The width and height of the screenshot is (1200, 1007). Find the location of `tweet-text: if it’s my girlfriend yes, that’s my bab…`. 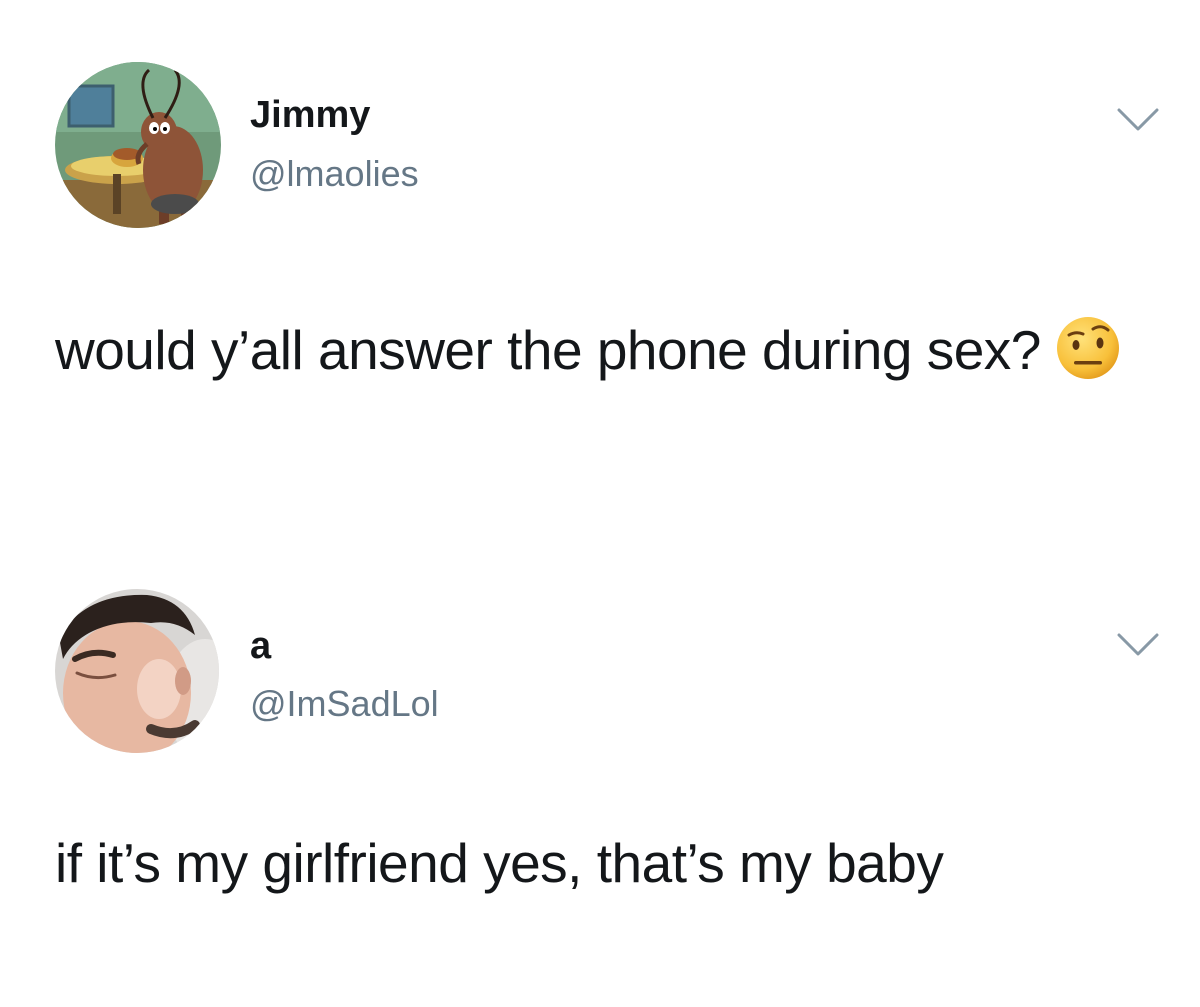

tweet-text: if it’s my girlfriend yes, that’s my bab… is located at coordinates (499, 863).